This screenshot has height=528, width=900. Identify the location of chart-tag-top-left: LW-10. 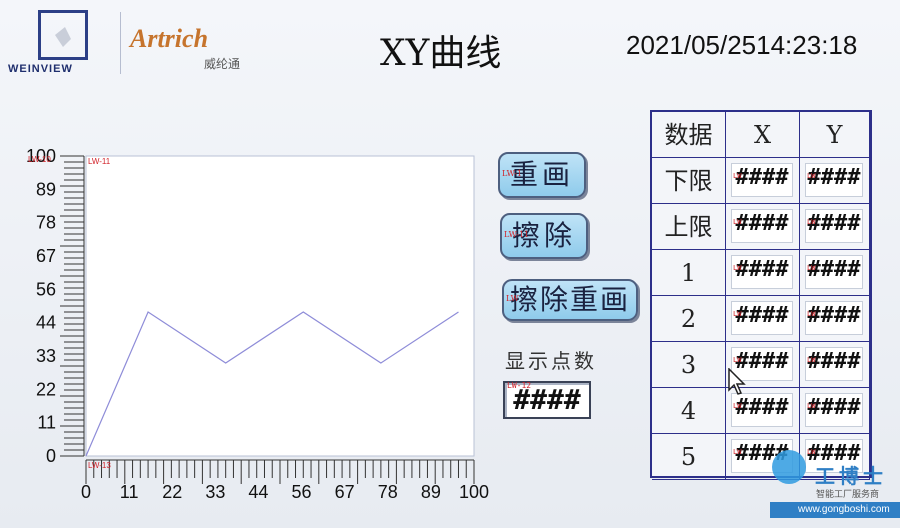
(39, 159).